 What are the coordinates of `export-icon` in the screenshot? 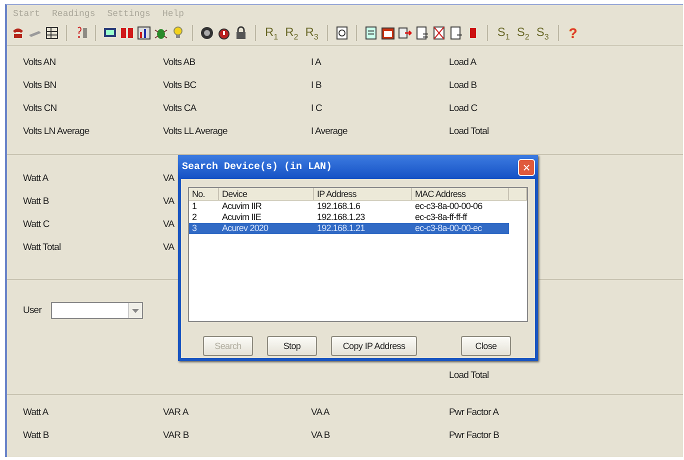 It's located at (405, 33).